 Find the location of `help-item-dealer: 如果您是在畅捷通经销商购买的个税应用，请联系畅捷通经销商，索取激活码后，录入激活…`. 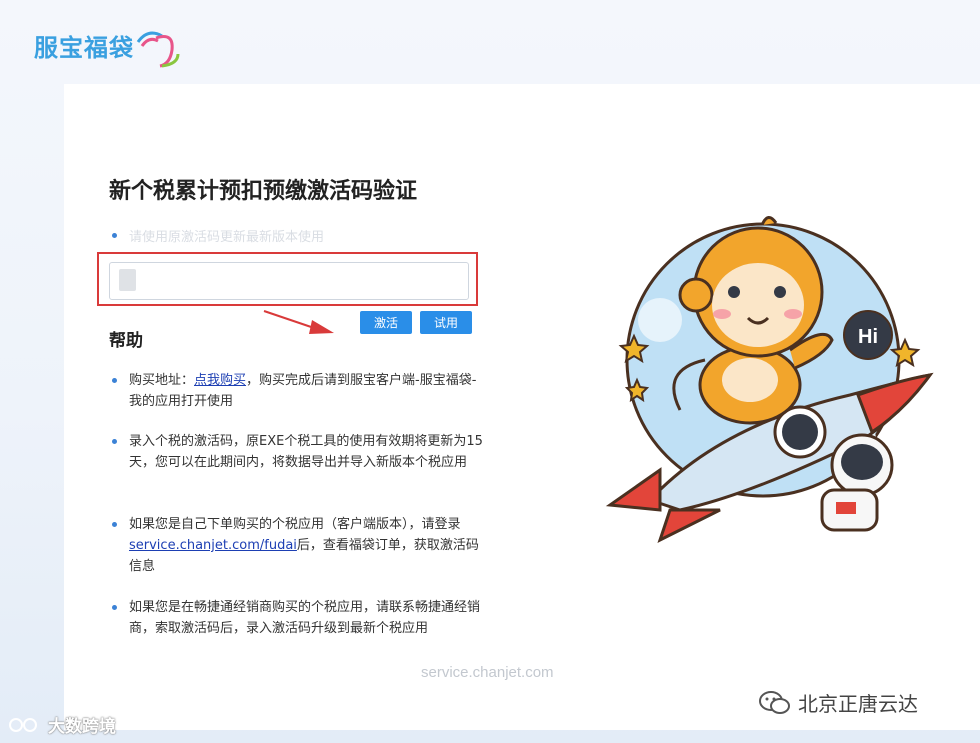

help-item-dealer: 如果您是在畅捷通经销商购买的个税应用，请联系畅捷通经销商，索取激活码后，录入激活… is located at coordinates (297, 618).